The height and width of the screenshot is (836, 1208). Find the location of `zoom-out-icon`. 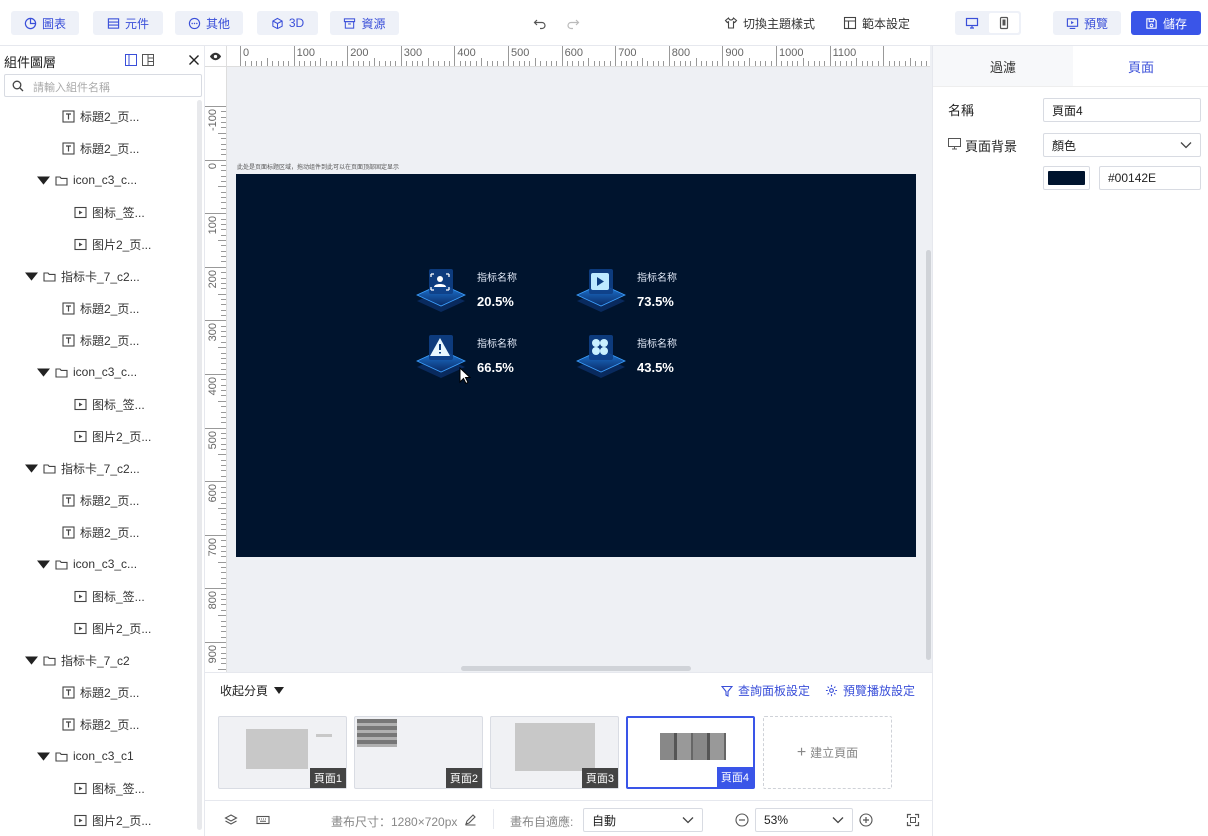

zoom-out-icon is located at coordinates (742, 820).